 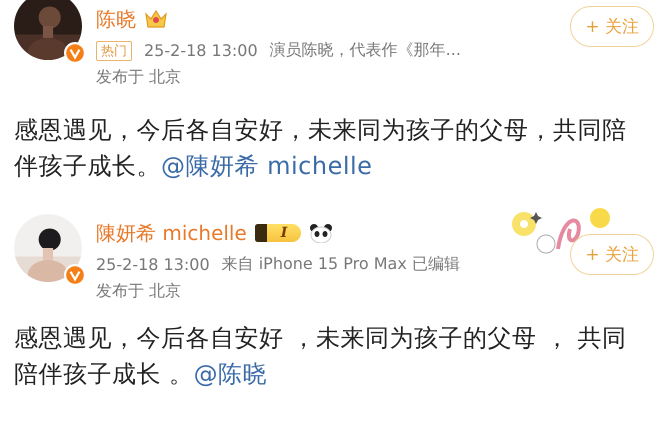 I want to click on post-text: 感恩遇见，今后各自安好 ，未来同为孩子的父母 ， 共同陪伴孩子成长 。@陈晓, so click(x=321, y=356).